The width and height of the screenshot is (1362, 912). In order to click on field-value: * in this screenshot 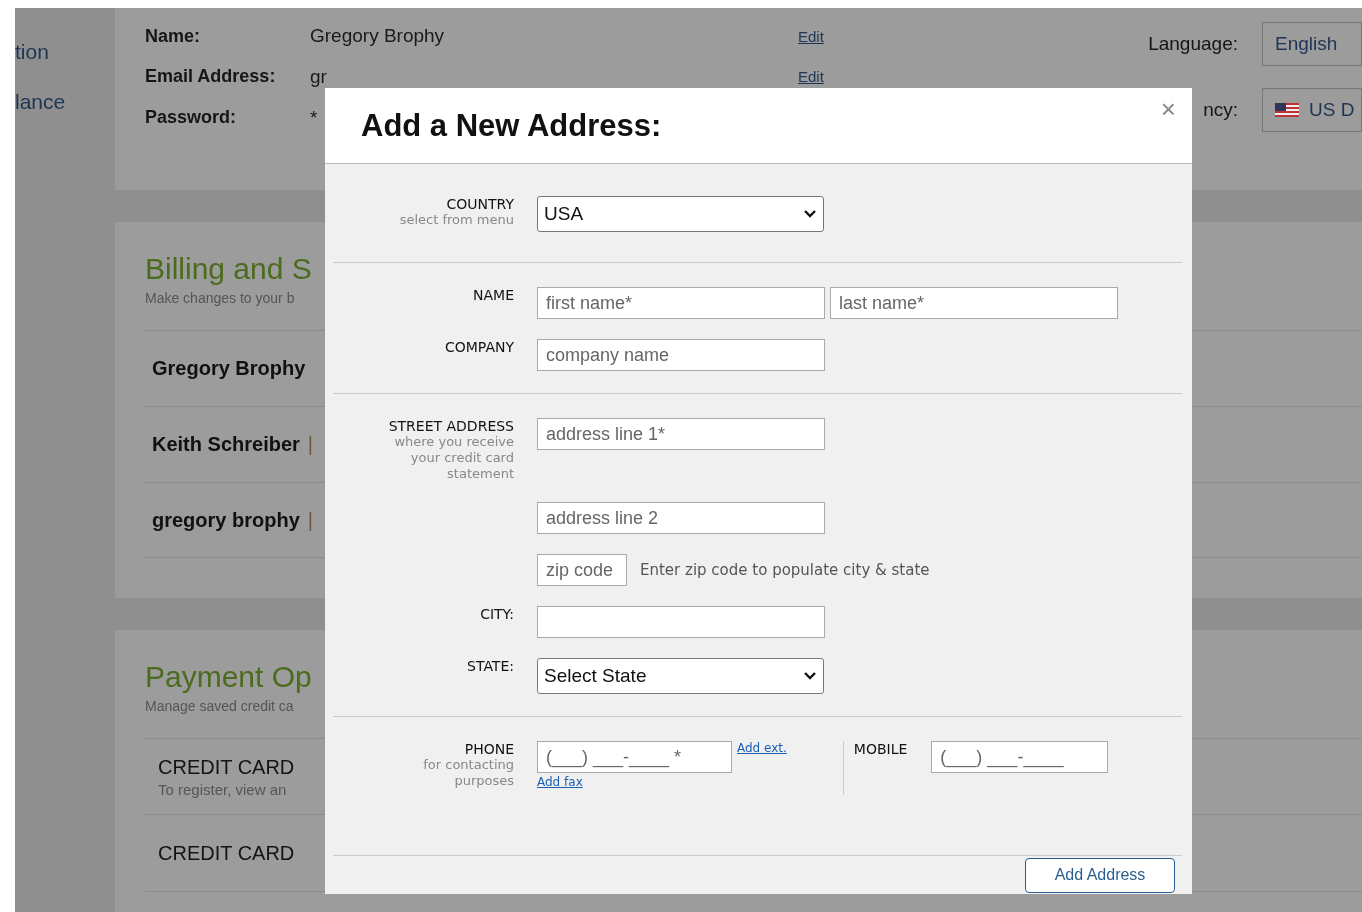, I will do `click(314, 117)`.